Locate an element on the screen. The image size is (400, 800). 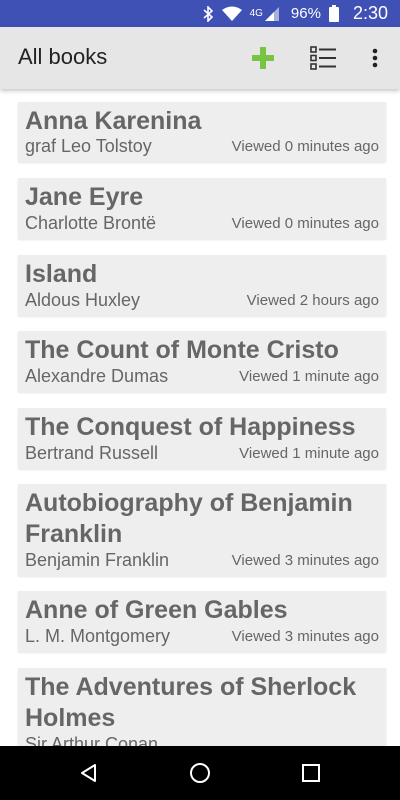
battery-percentage: 96% is located at coordinates (305, 13).